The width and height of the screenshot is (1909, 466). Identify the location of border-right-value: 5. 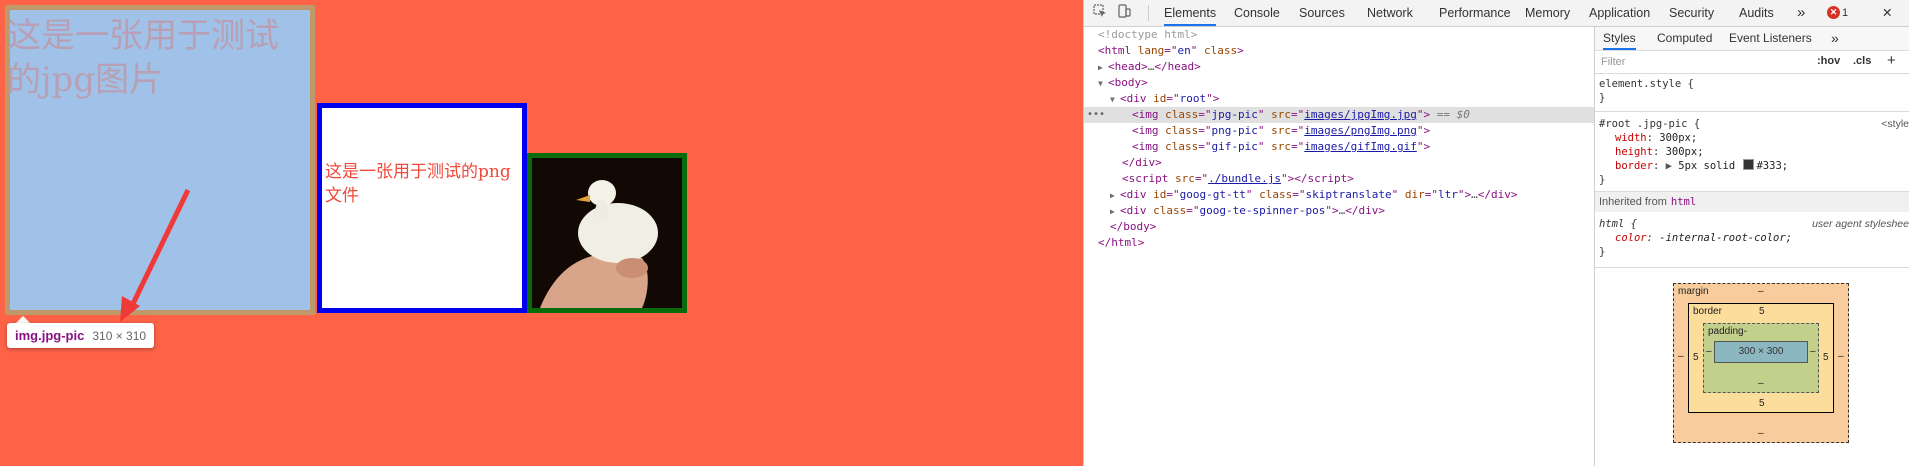
(1826, 357).